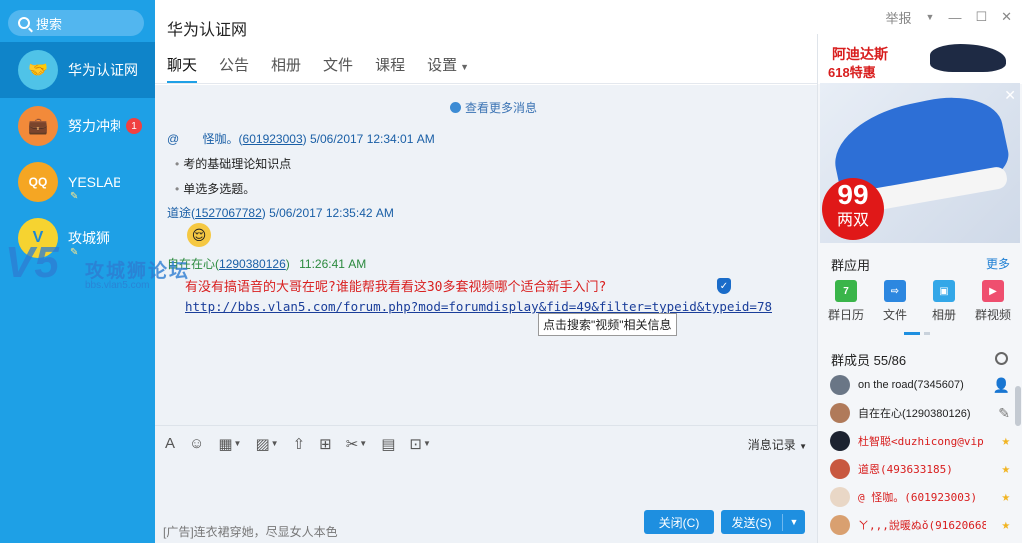 This screenshot has width=1022, height=543. Describe the element at coordinates (179, 213) in the screenshot. I see `sender-name: 道途` at that location.